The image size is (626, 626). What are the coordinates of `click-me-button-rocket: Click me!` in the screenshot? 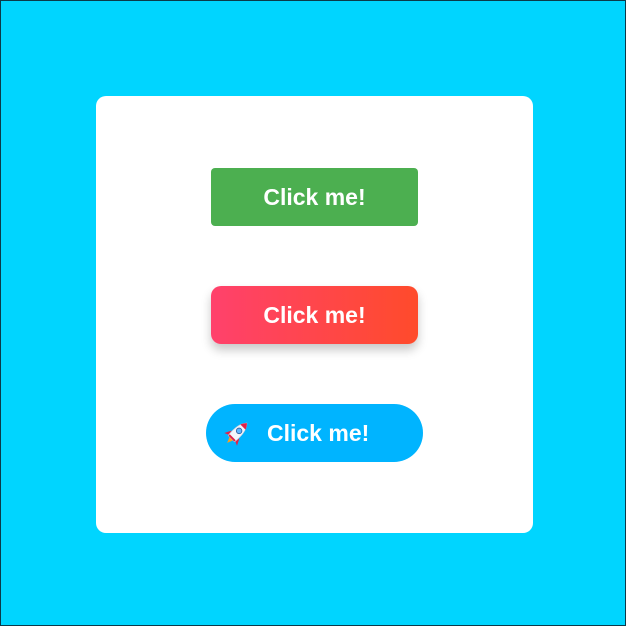 It's located at (314, 433).